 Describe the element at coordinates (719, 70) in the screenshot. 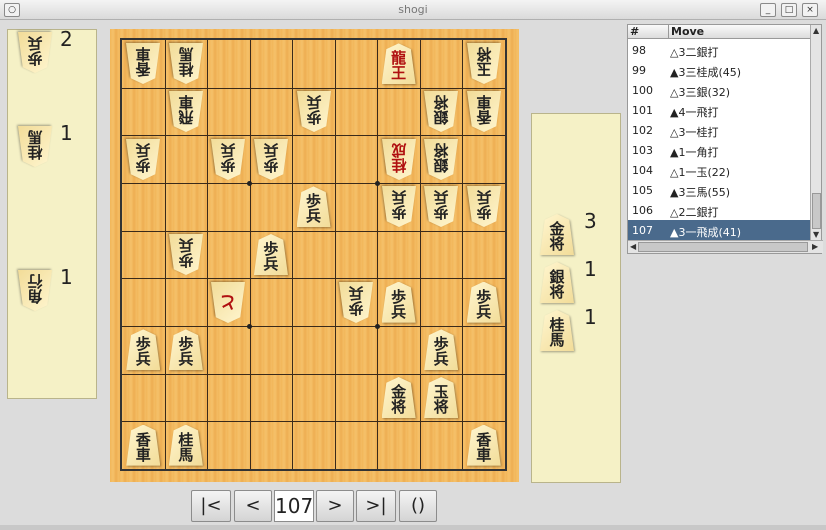

I see `move-row: 99 ▲3三桂成(45)` at that location.